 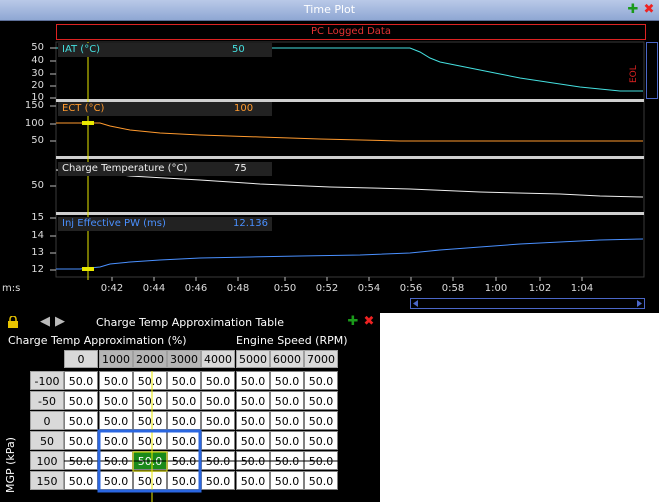 What do you see at coordinates (453, 288) in the screenshot?
I see `x-tick-label: 0:58` at bounding box center [453, 288].